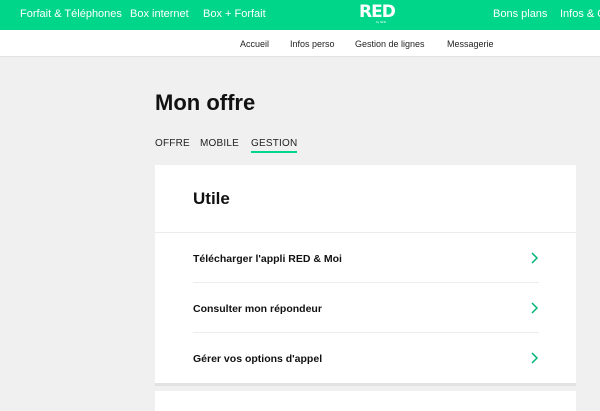 This screenshot has height=411, width=600. What do you see at coordinates (257, 309) in the screenshot?
I see `row-label: Consulter mon répondeur` at bounding box center [257, 309].